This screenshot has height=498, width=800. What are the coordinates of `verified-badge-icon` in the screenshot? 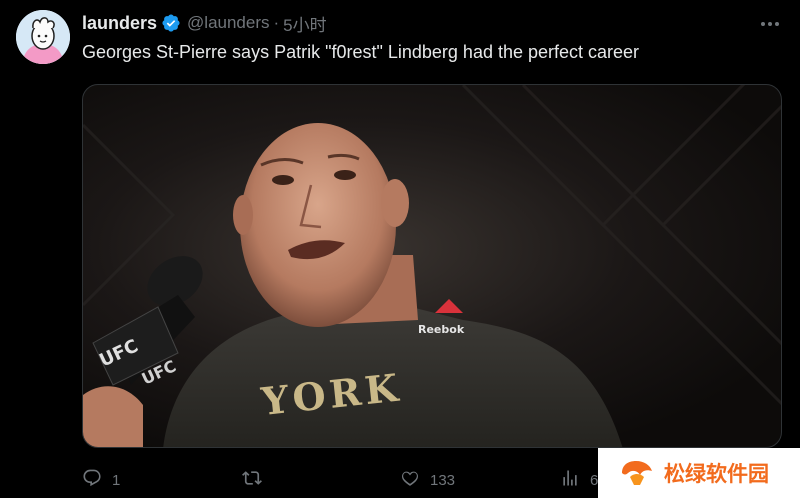 It's located at (171, 23).